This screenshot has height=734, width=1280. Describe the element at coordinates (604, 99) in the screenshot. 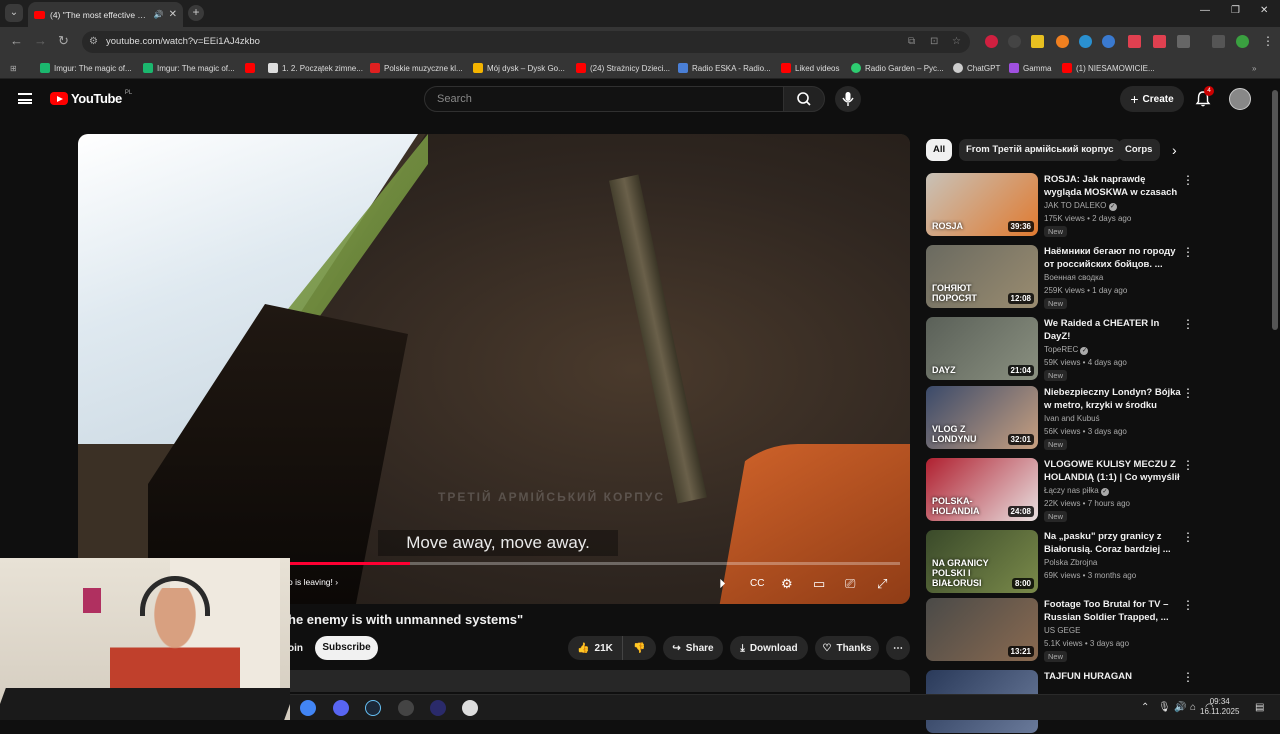

I see `search-input: Search` at that location.